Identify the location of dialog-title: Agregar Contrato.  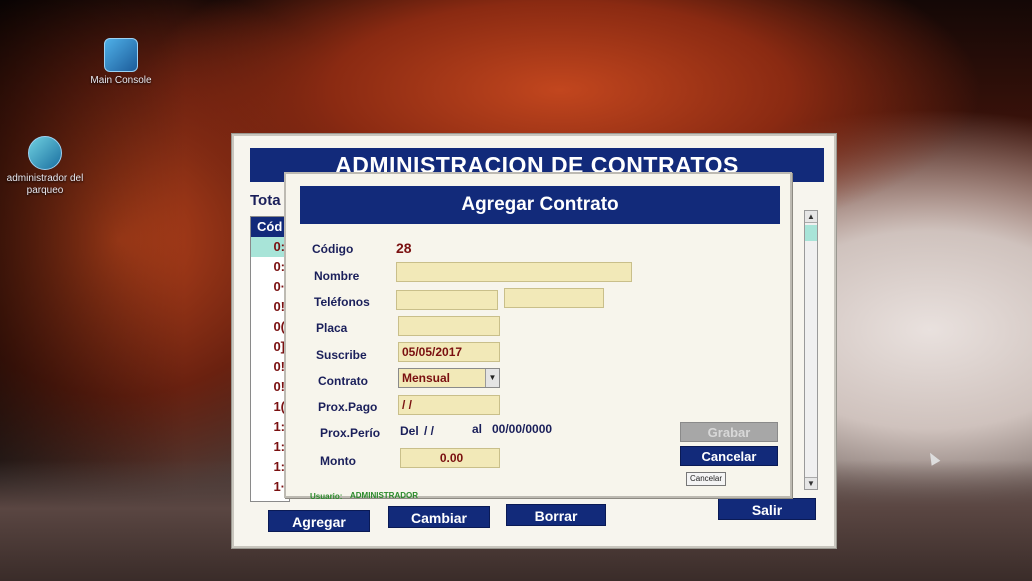
(540, 205).